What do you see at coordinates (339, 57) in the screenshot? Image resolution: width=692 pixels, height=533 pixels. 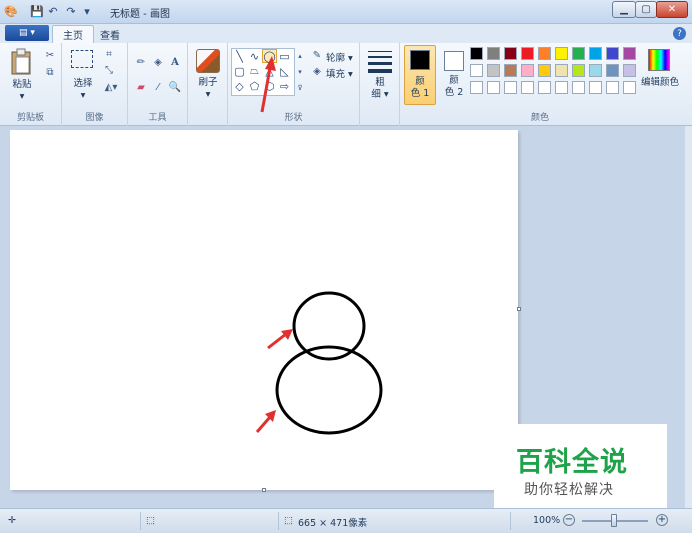 I see `outline-button: 轮廓 ▾` at bounding box center [339, 57].